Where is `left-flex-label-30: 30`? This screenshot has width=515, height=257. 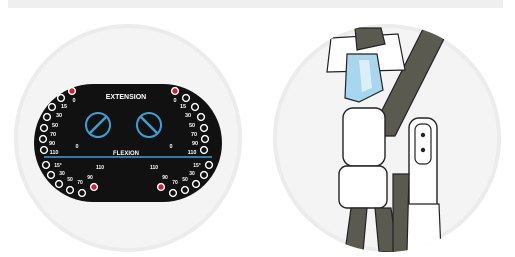
left-flex-label-30: 30 is located at coordinates (62, 174).